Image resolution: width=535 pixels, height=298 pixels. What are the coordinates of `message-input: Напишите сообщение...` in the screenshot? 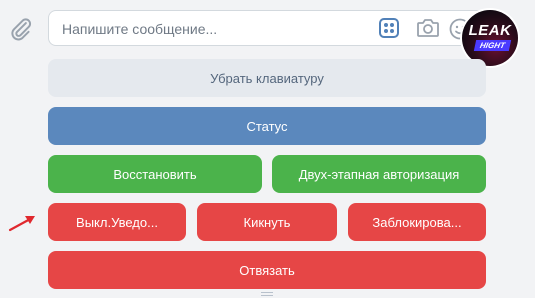 It's located at (273, 28).